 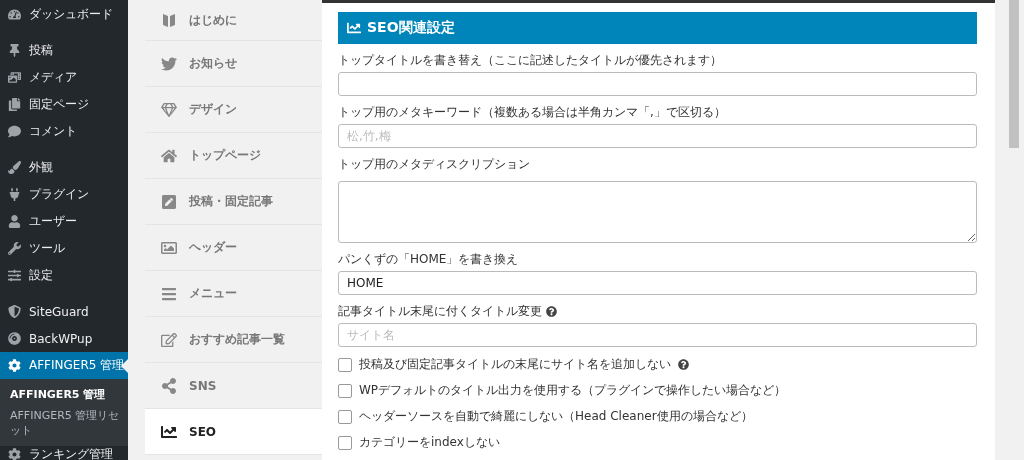 What do you see at coordinates (14, 194) in the screenshot?
I see `plug-icon` at bounding box center [14, 194].